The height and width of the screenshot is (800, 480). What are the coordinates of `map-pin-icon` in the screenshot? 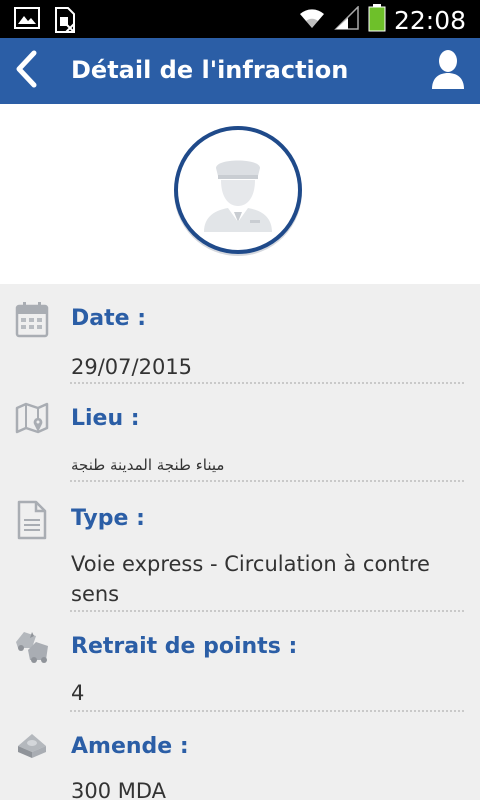 It's located at (32, 420).